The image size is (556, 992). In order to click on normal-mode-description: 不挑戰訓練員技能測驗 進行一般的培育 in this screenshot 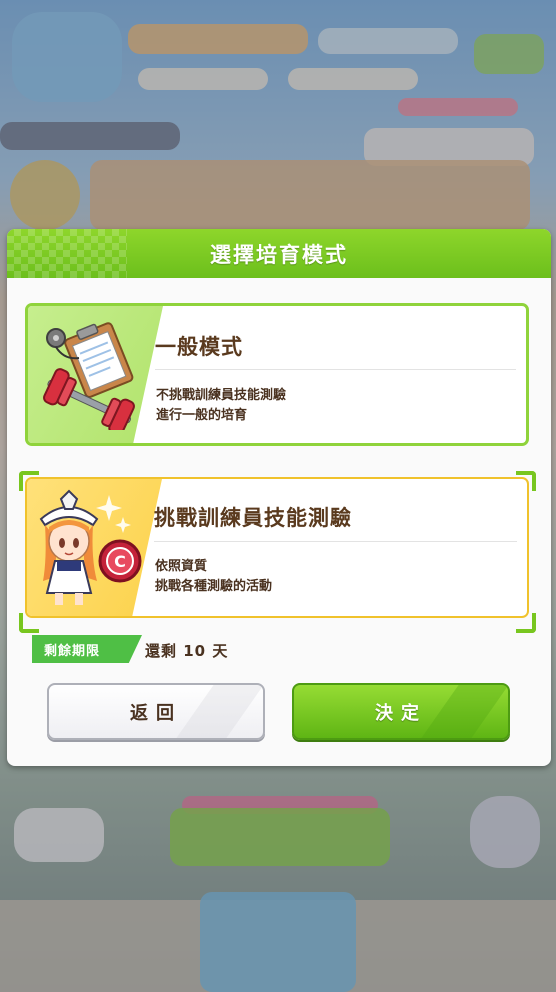, I will do `click(221, 406)`.